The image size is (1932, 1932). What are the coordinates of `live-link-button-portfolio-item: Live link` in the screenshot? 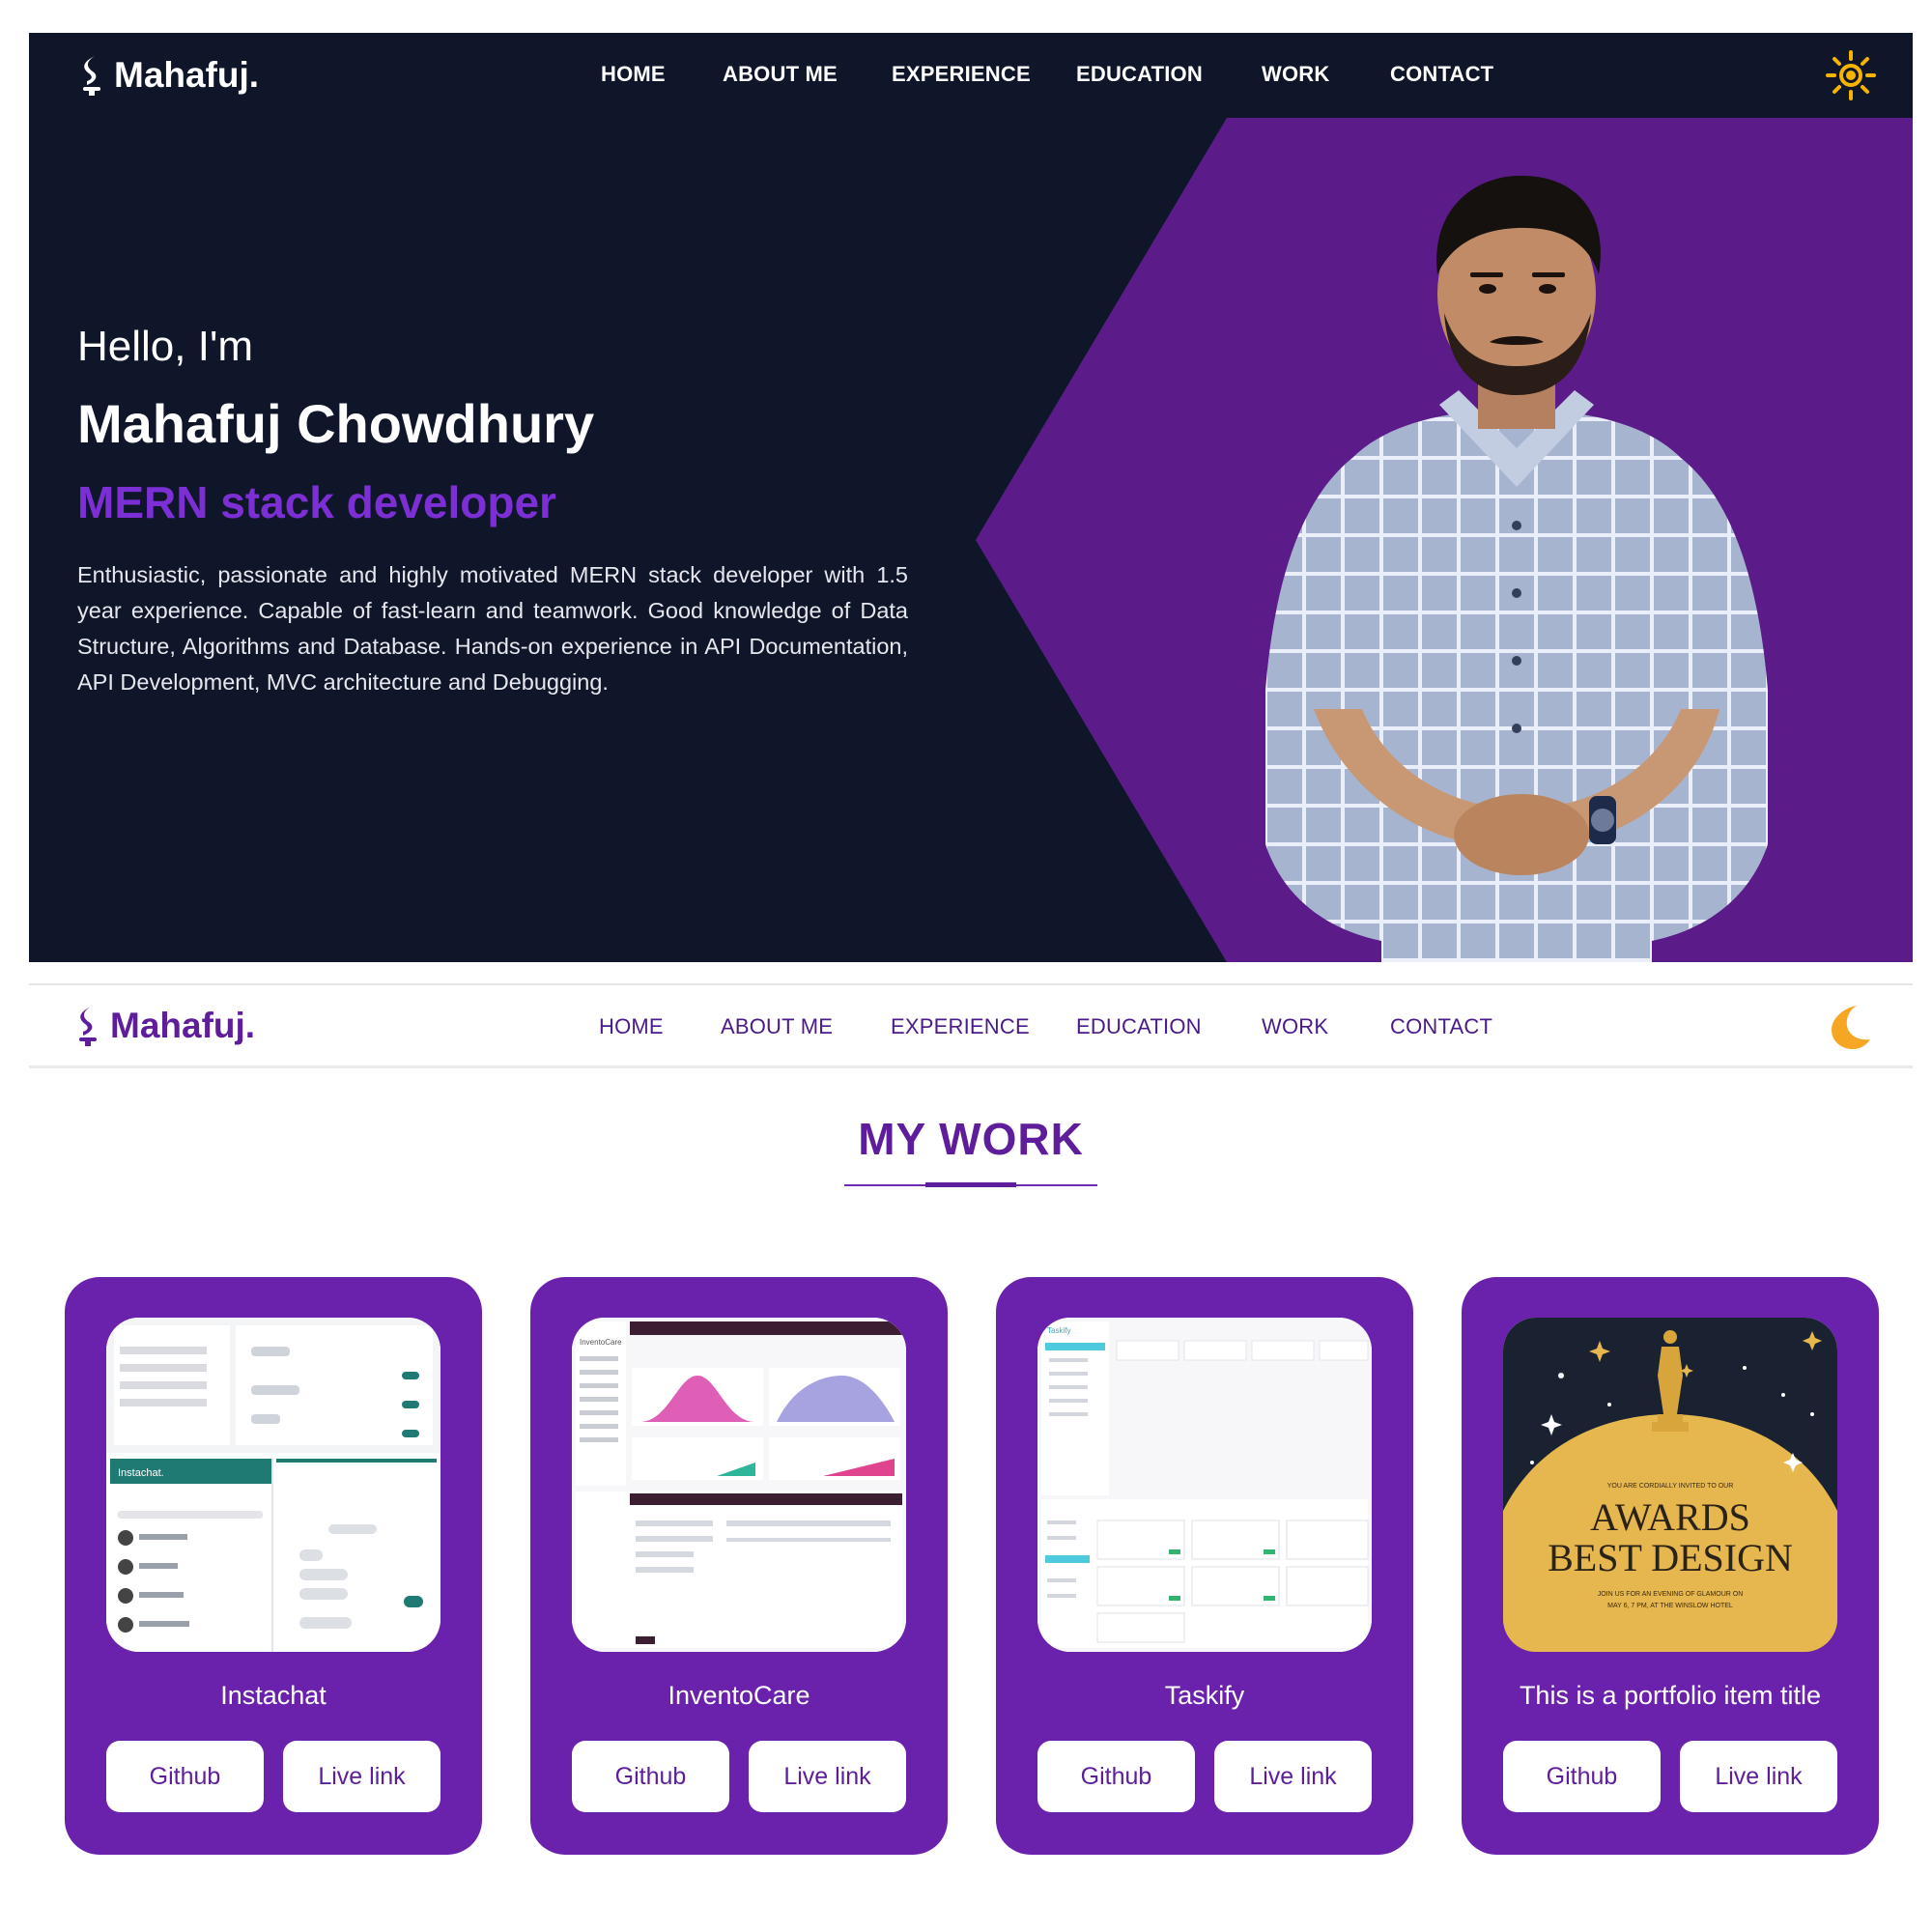 It's located at (1758, 1776).